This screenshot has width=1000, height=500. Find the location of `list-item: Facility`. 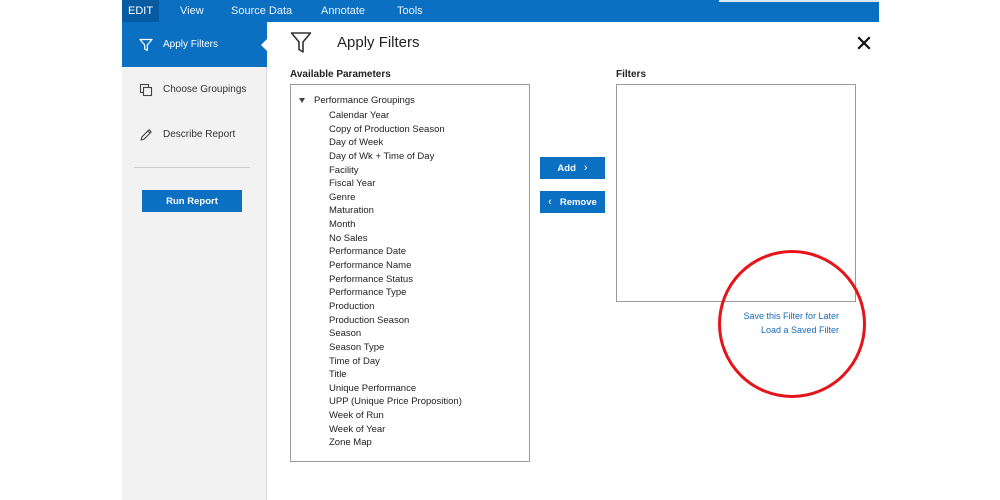

list-item: Facility is located at coordinates (395, 171).